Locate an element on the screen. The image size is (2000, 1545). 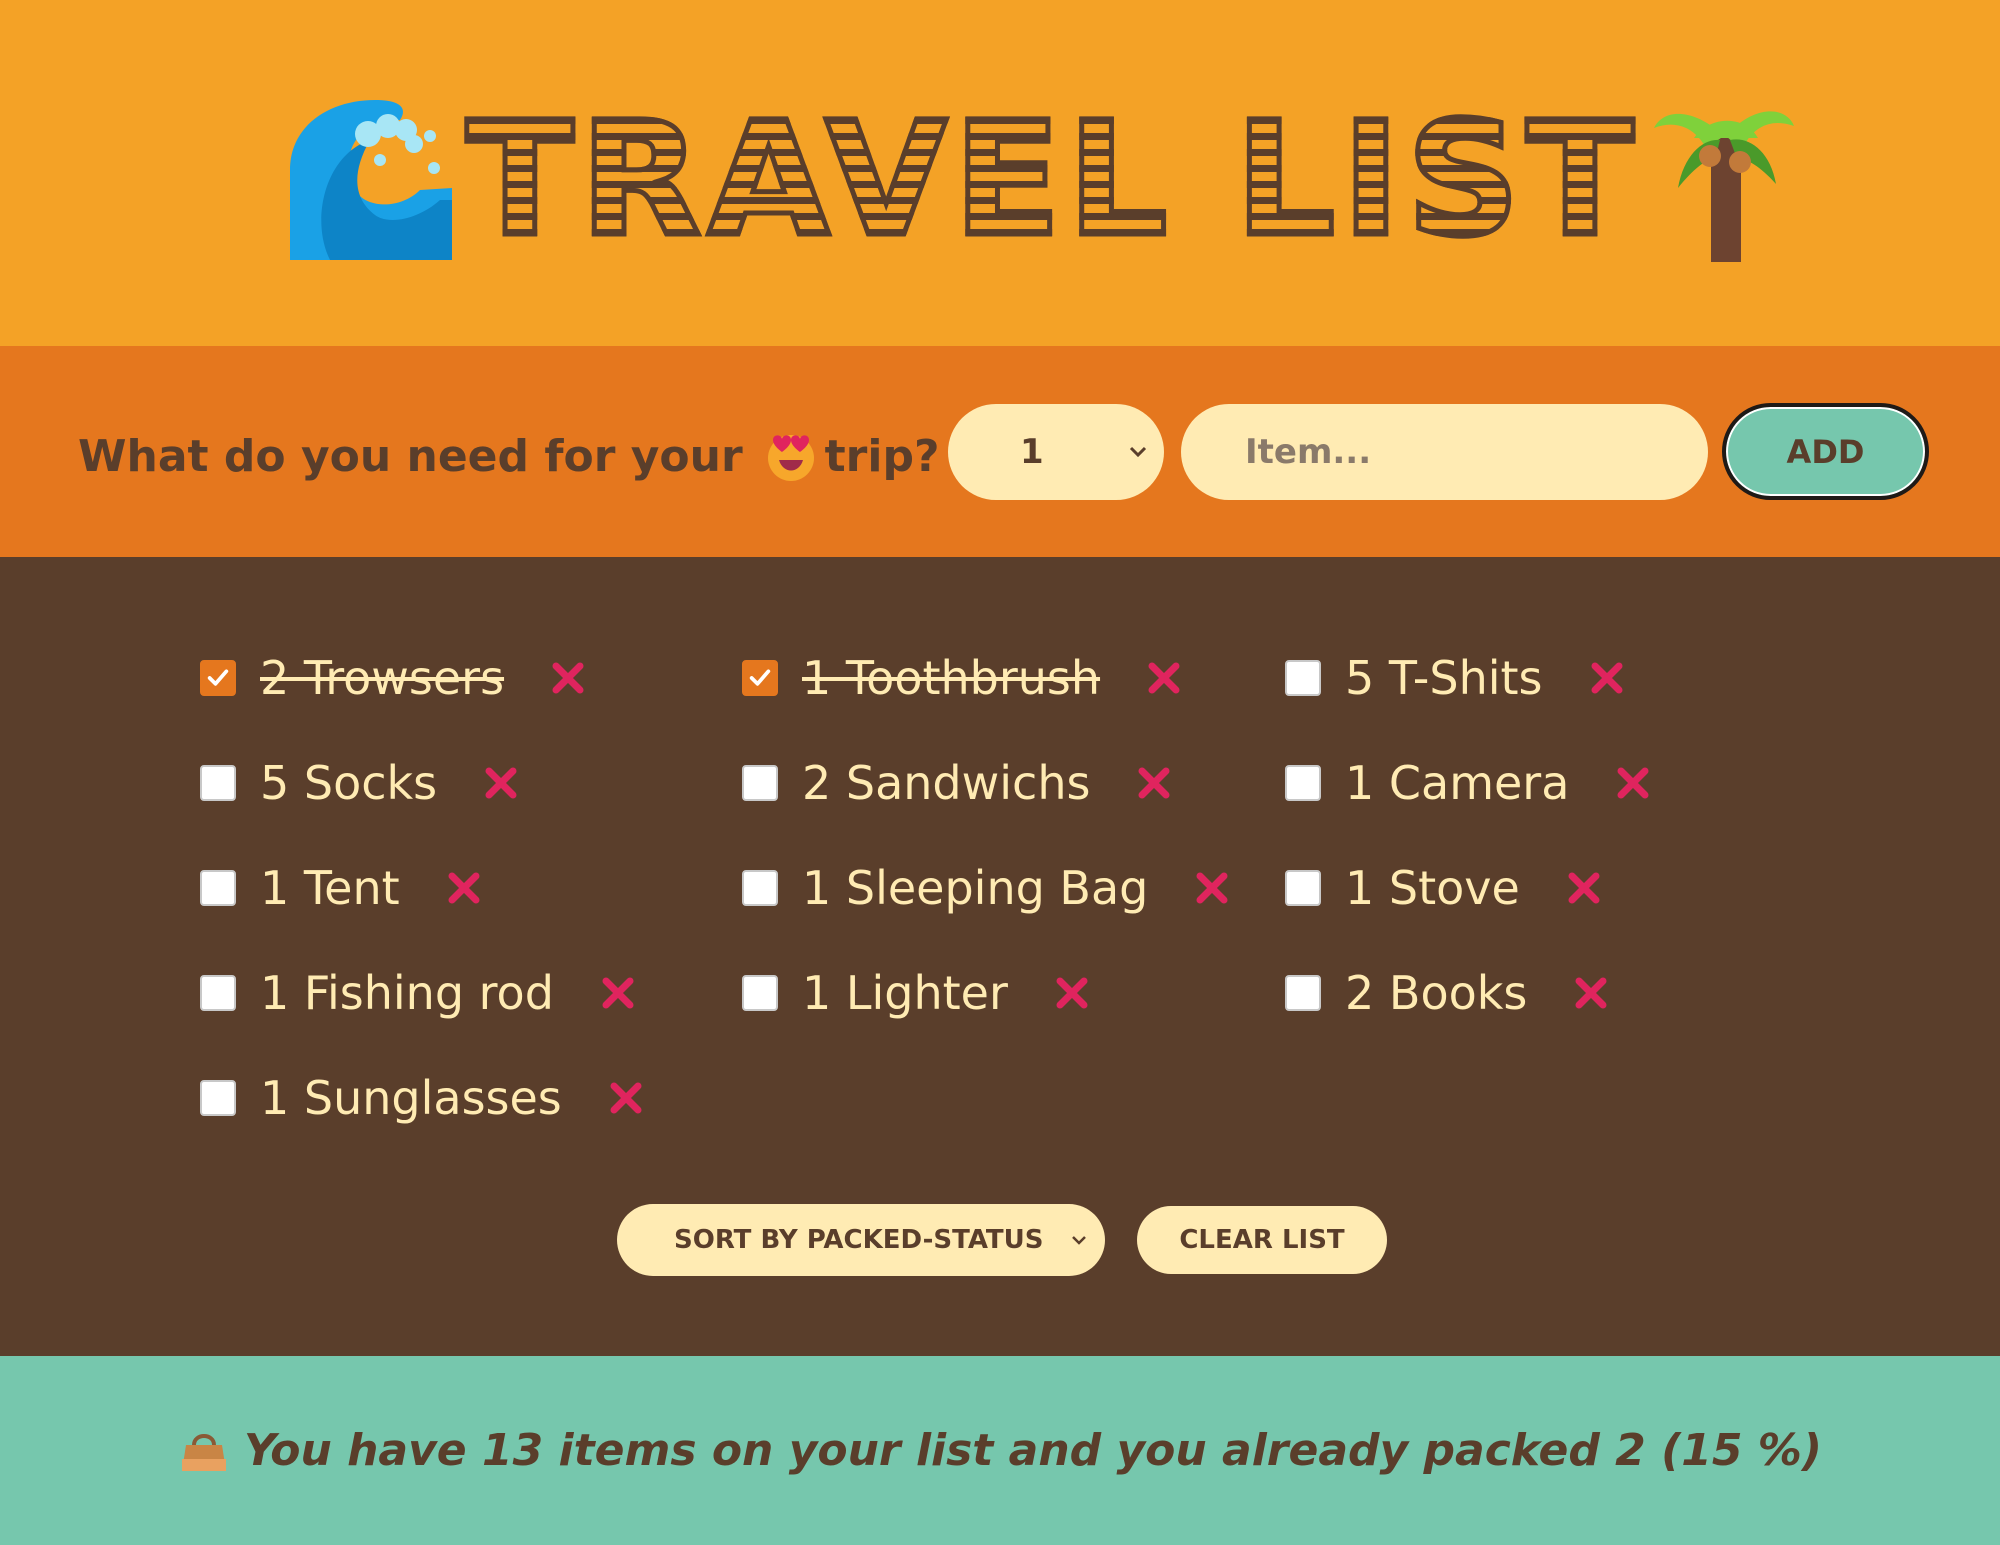
list-item: 2 Trowsers is located at coordinates (394, 678).